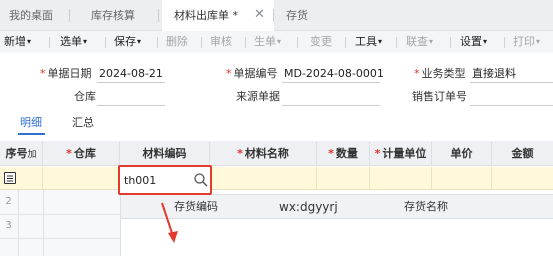  Describe the element at coordinates (526, 42) in the screenshot. I see `print-button: 打印▾` at that location.